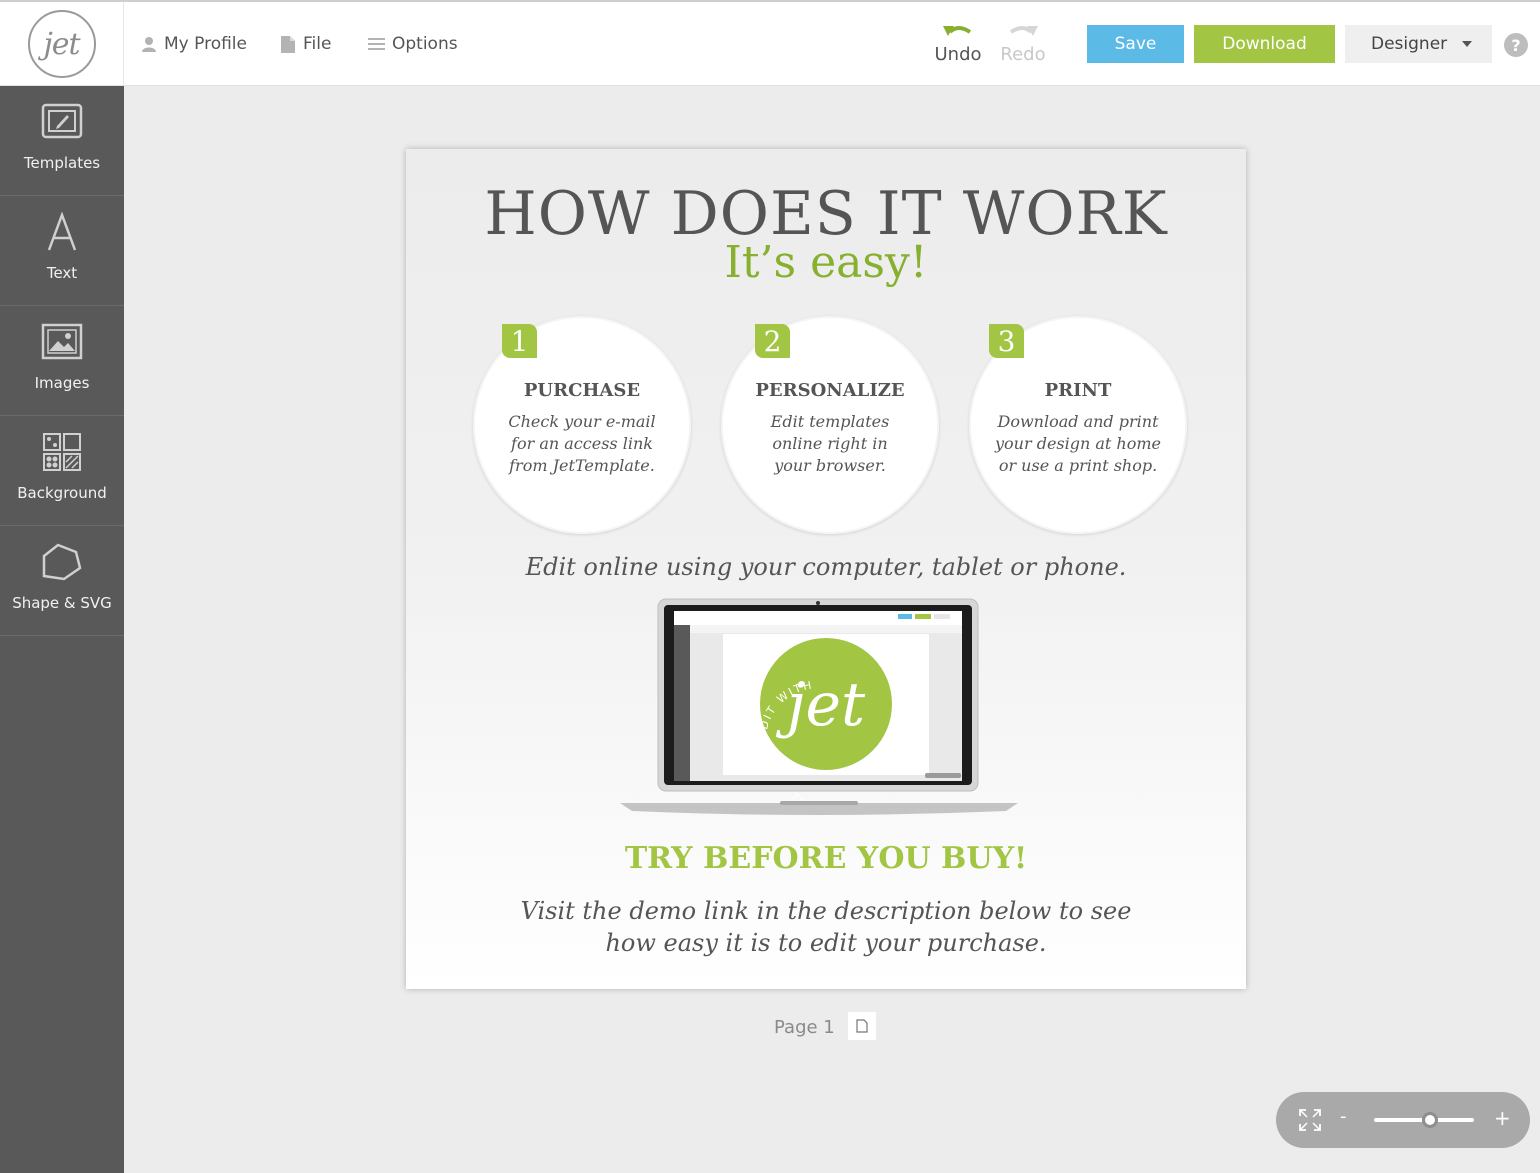  I want to click on zoom-control: - +, so click(1403, 1120).